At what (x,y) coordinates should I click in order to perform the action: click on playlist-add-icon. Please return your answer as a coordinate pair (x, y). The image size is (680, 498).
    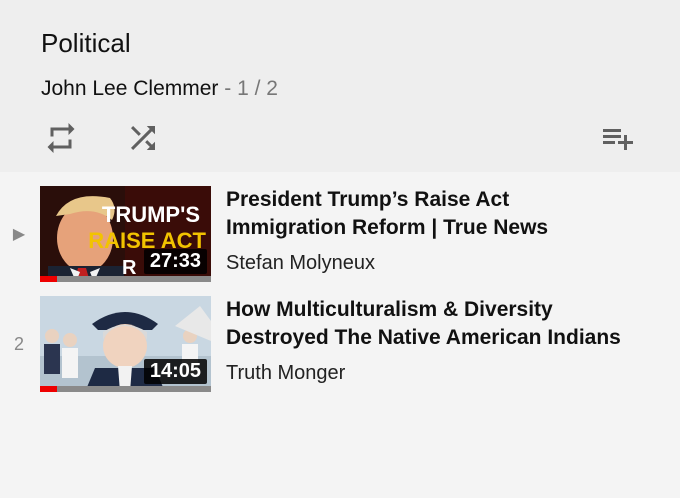
    Looking at the image, I should click on (618, 139).